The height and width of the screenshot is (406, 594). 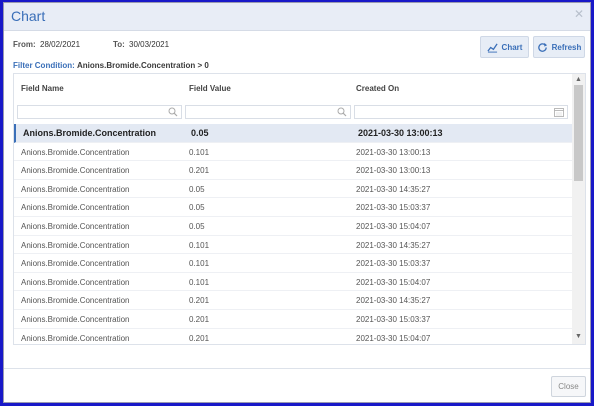 I want to click on filter-condition-value: Anions.Bromide.Concentration > 0, so click(x=143, y=65).